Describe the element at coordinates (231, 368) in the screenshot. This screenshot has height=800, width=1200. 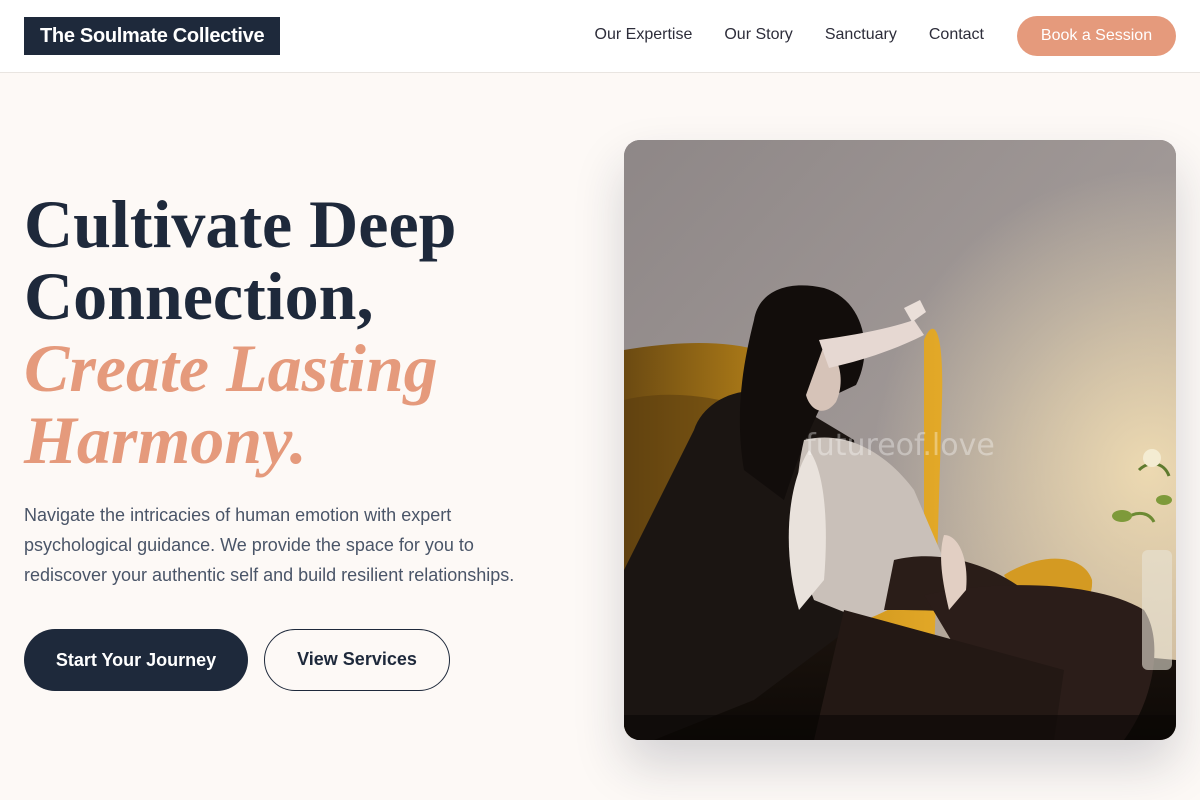
I see `hero-title-accent-line-1: Create Lasting` at that location.